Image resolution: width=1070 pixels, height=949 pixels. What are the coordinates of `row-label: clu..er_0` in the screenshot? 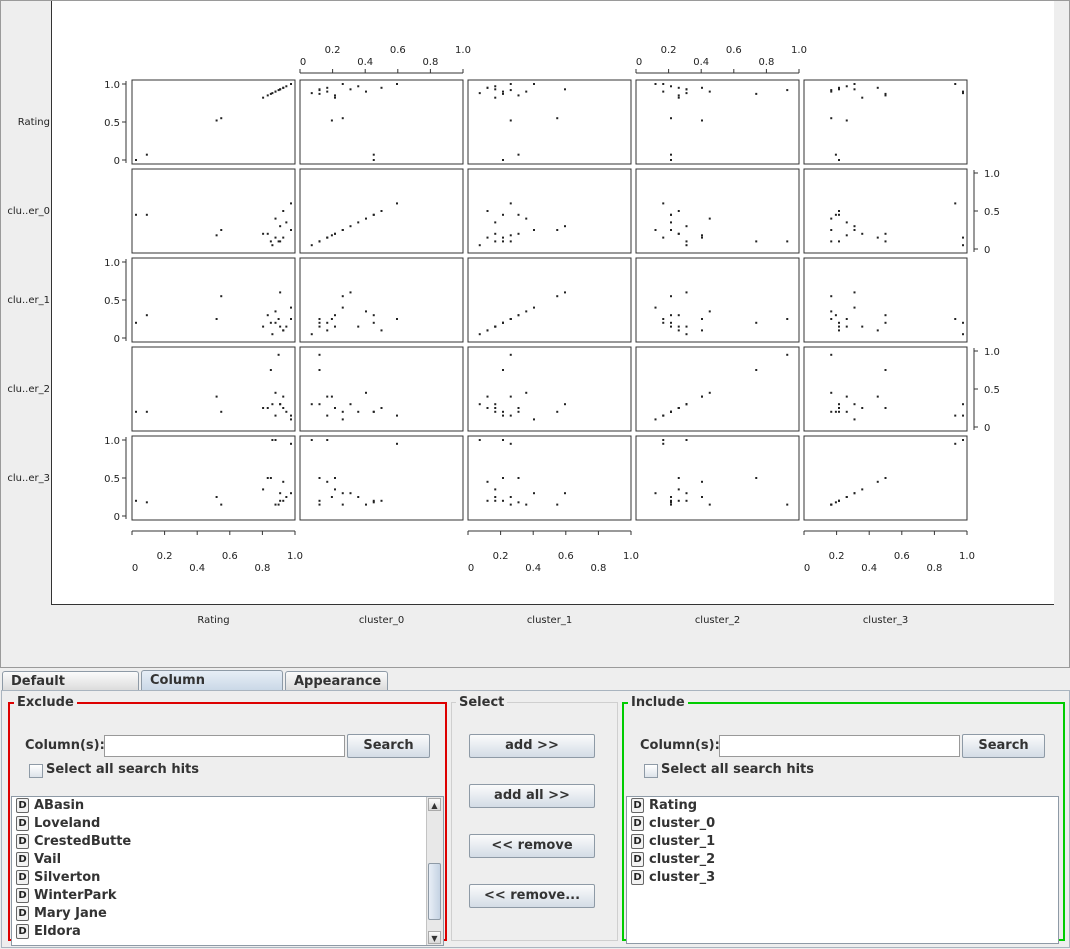 It's located at (28, 211).